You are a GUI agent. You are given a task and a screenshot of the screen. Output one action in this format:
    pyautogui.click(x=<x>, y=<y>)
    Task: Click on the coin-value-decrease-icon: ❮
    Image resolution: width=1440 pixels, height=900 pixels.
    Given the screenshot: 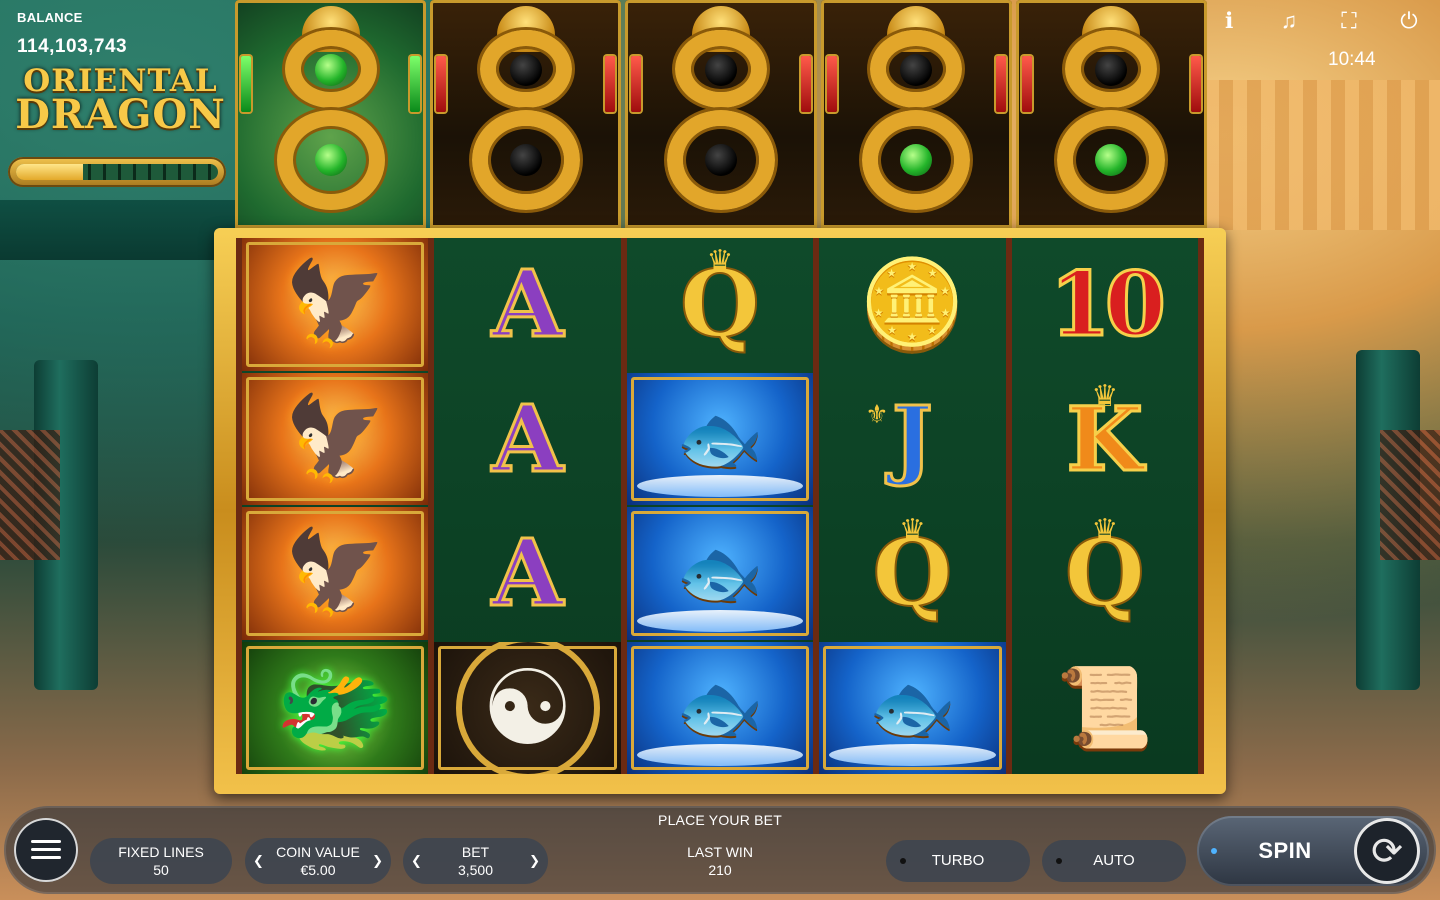 What is the action you would take?
    pyautogui.click(x=258, y=861)
    